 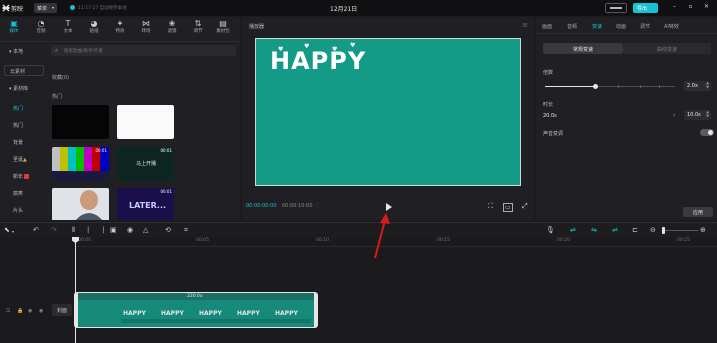 I want to click on tool-effects: ✦ 特效, so click(x=120, y=28).